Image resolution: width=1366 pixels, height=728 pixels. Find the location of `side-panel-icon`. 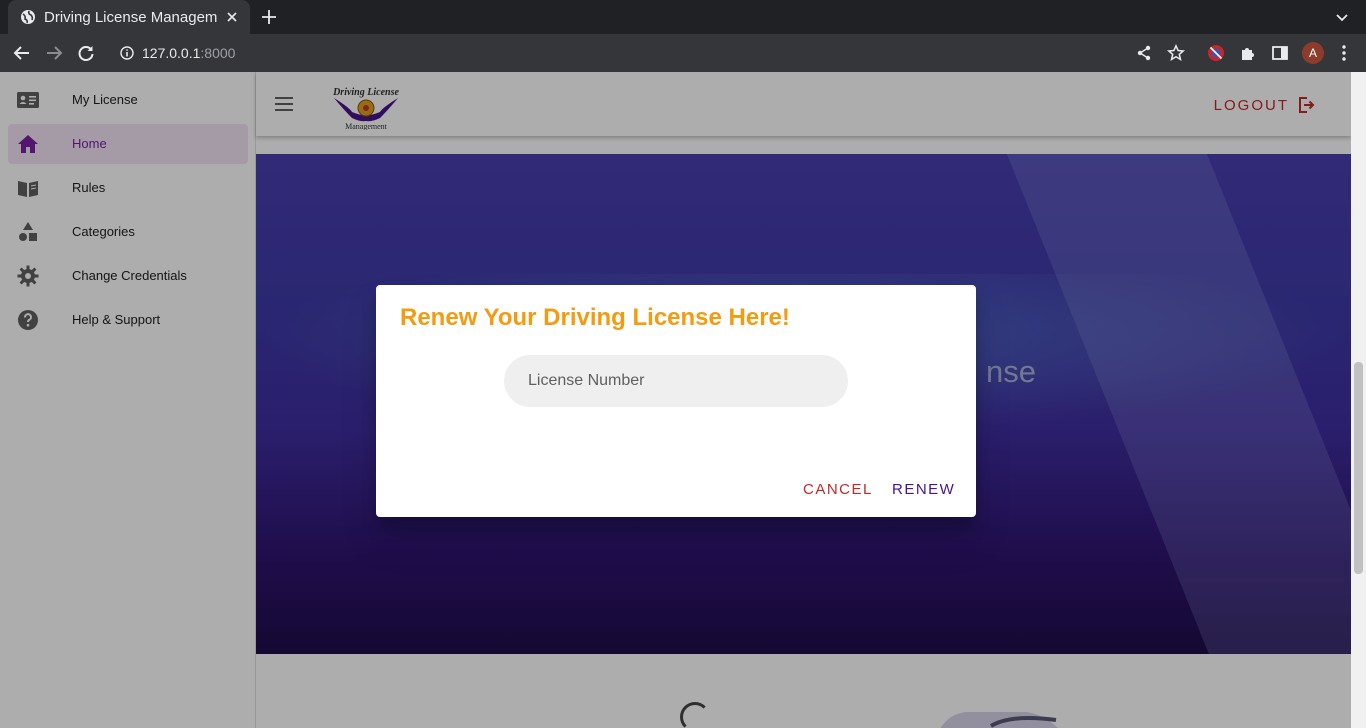

side-panel-icon is located at coordinates (1280, 53).